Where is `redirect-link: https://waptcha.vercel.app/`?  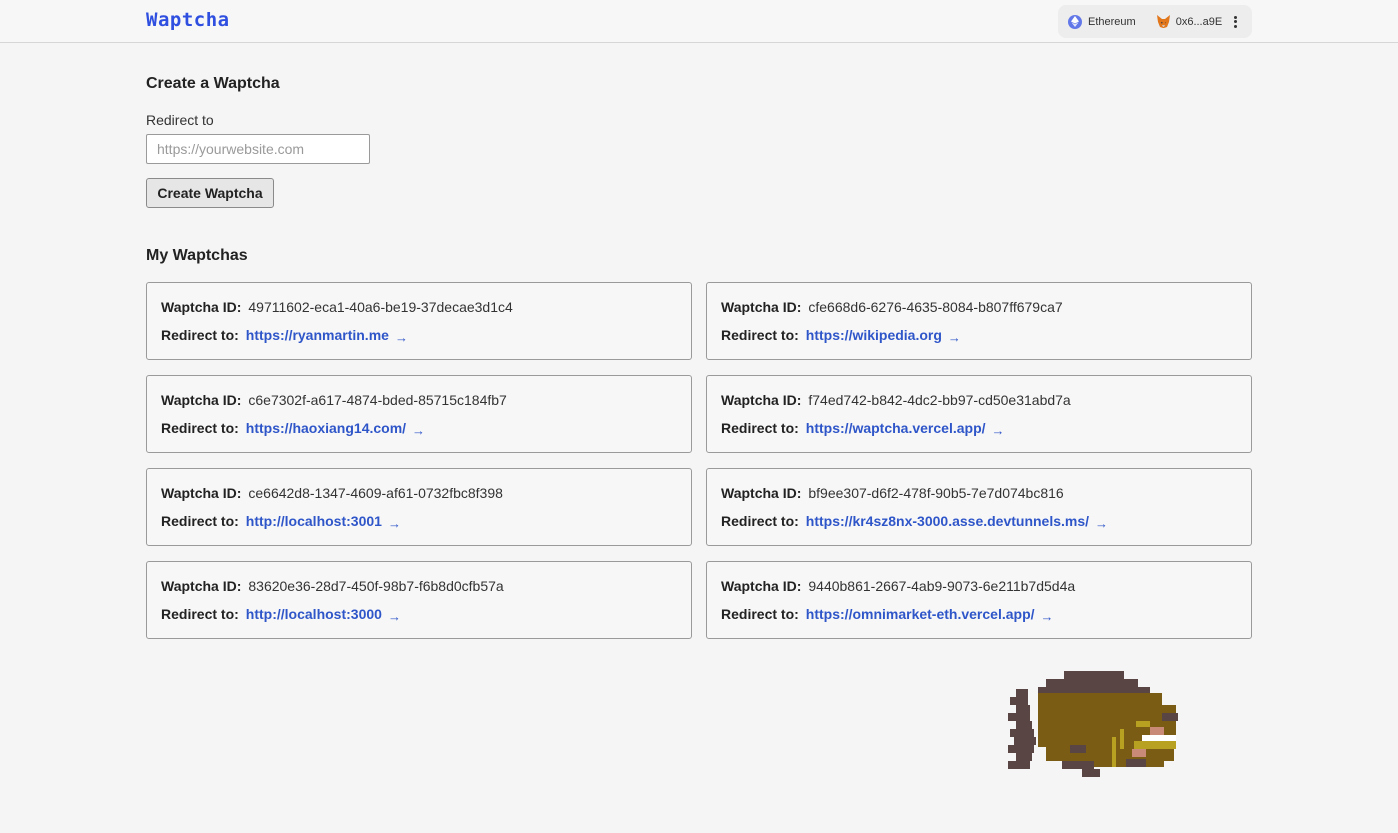 redirect-link: https://waptcha.vercel.app/ is located at coordinates (896, 428).